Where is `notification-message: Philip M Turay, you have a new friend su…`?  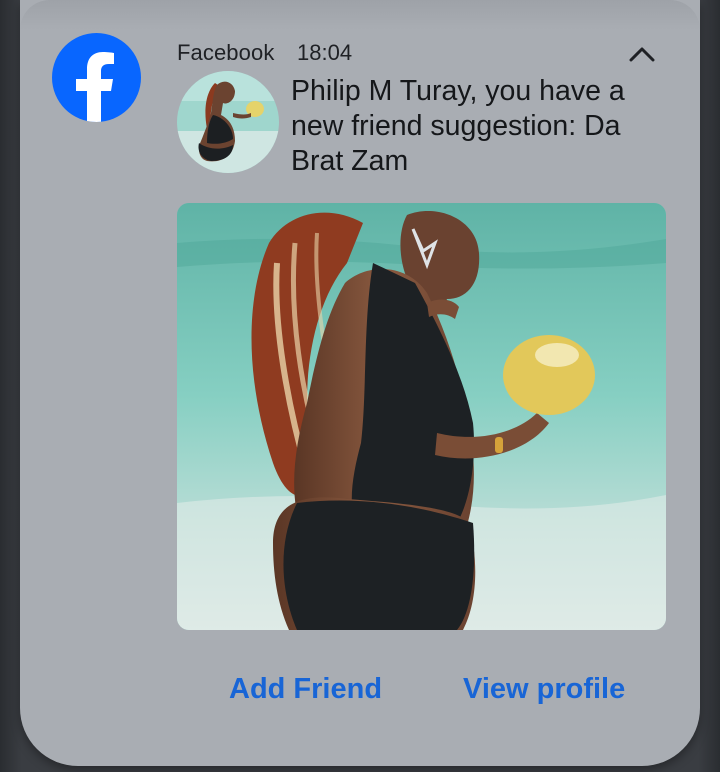
notification-message: Philip M Turay, you have a new friend su… is located at coordinates (458, 126).